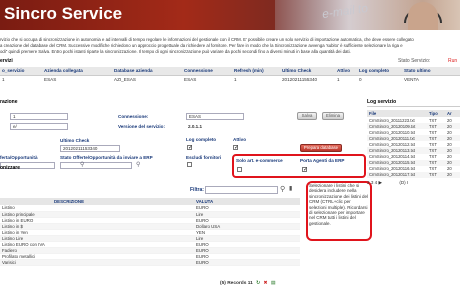 The height and width of the screenshot is (295, 460). I want to click on escludi-fornitori-label: Escludi fornitori, so click(204, 157).